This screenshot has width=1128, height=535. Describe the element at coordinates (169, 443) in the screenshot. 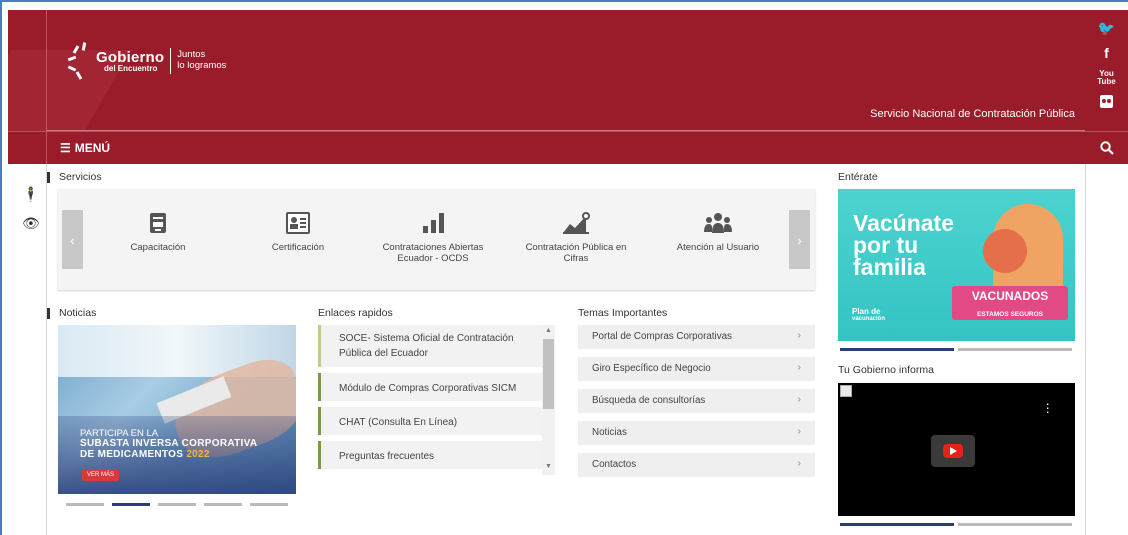

I see `banner-line2: SUBASTA INVERSA CORPORATIVA` at that location.